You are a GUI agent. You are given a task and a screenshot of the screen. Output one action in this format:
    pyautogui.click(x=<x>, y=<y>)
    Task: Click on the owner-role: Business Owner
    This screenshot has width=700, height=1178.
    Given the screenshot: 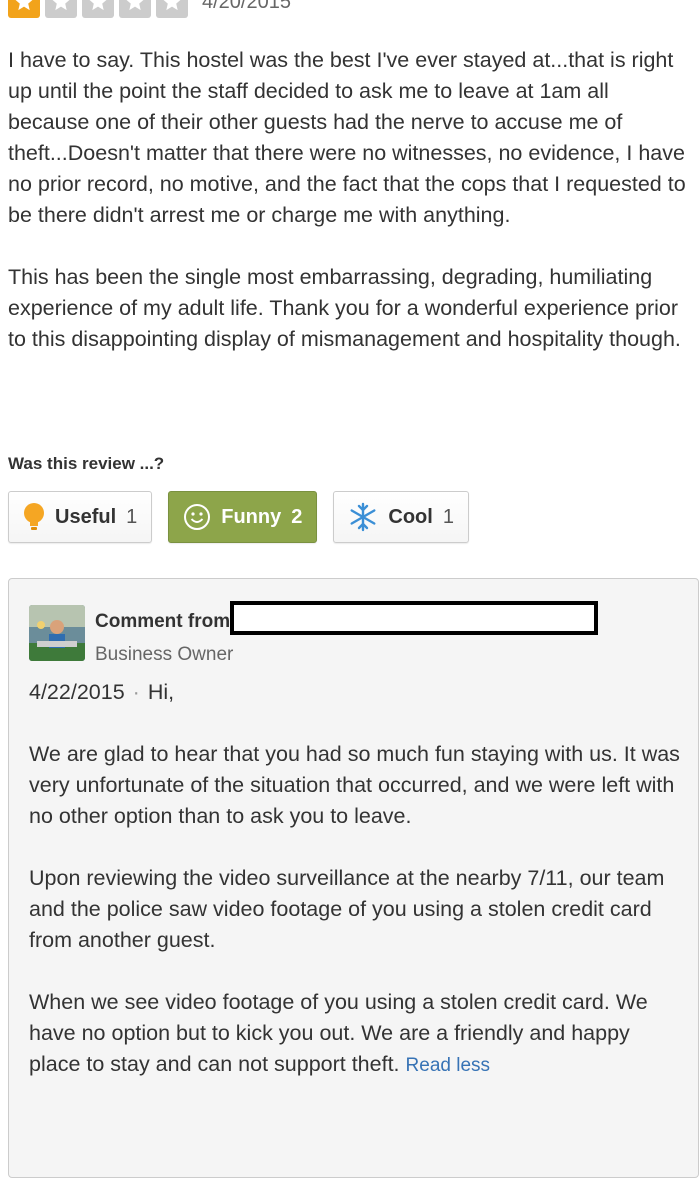 What is the action you would take?
    pyautogui.click(x=164, y=654)
    